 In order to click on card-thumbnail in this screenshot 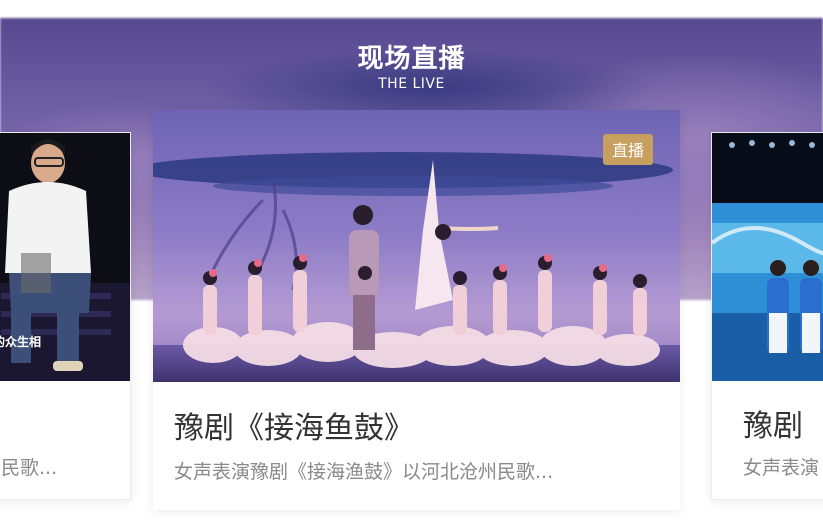, I will do `click(767, 257)`.